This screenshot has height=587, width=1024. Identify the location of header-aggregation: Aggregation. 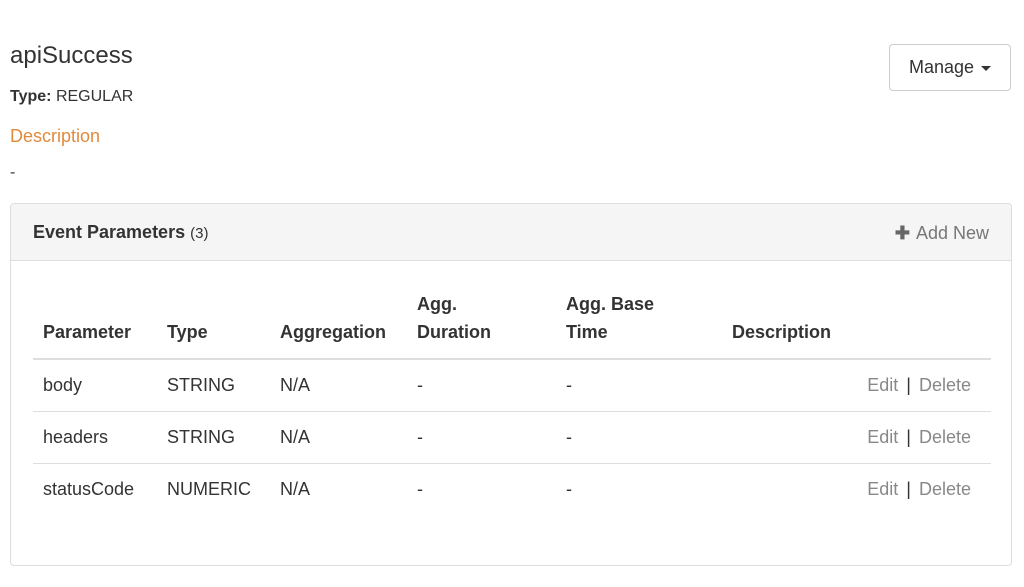
(338, 325).